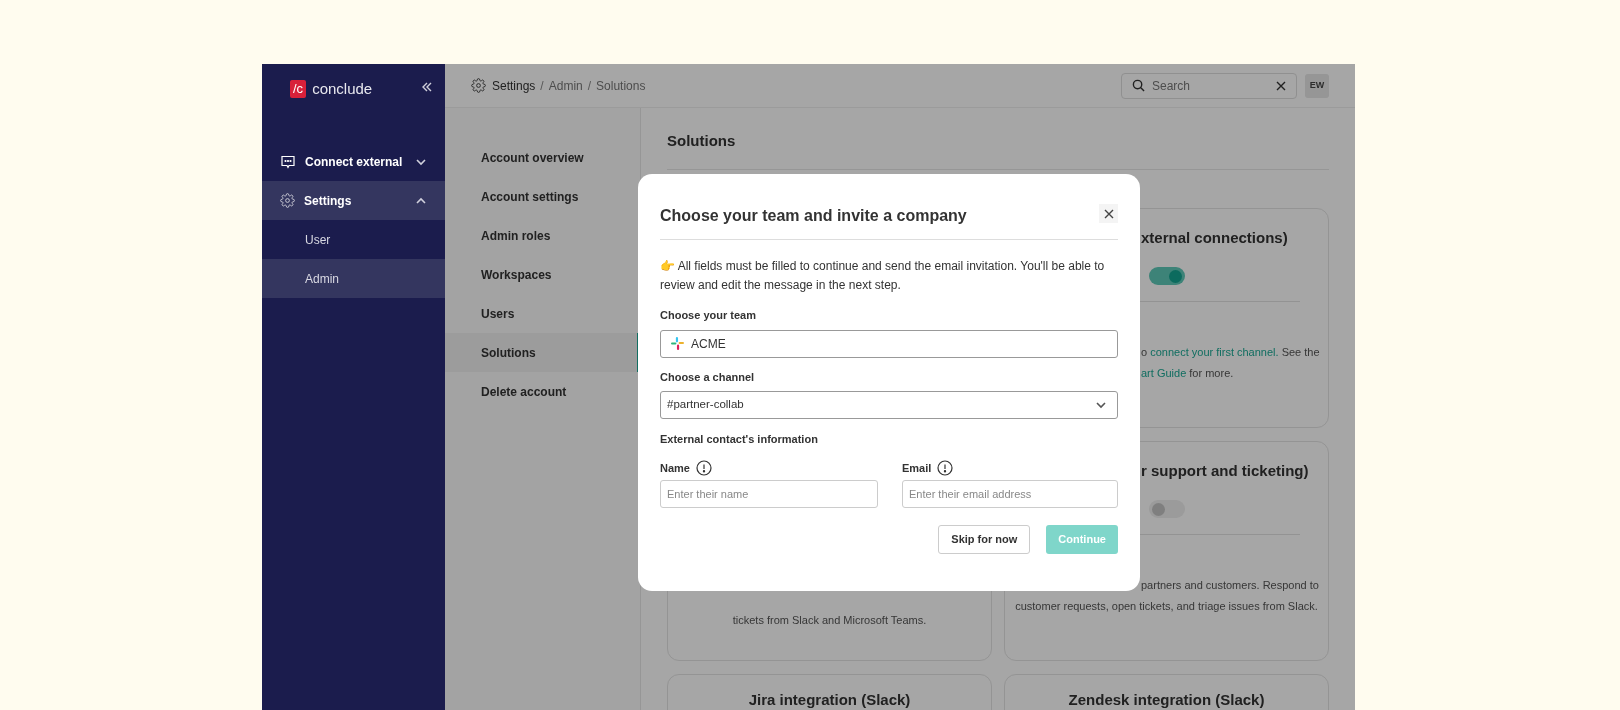  What do you see at coordinates (1230, 585) in the screenshot?
I see `description-text: partners and customers. Respond to` at bounding box center [1230, 585].